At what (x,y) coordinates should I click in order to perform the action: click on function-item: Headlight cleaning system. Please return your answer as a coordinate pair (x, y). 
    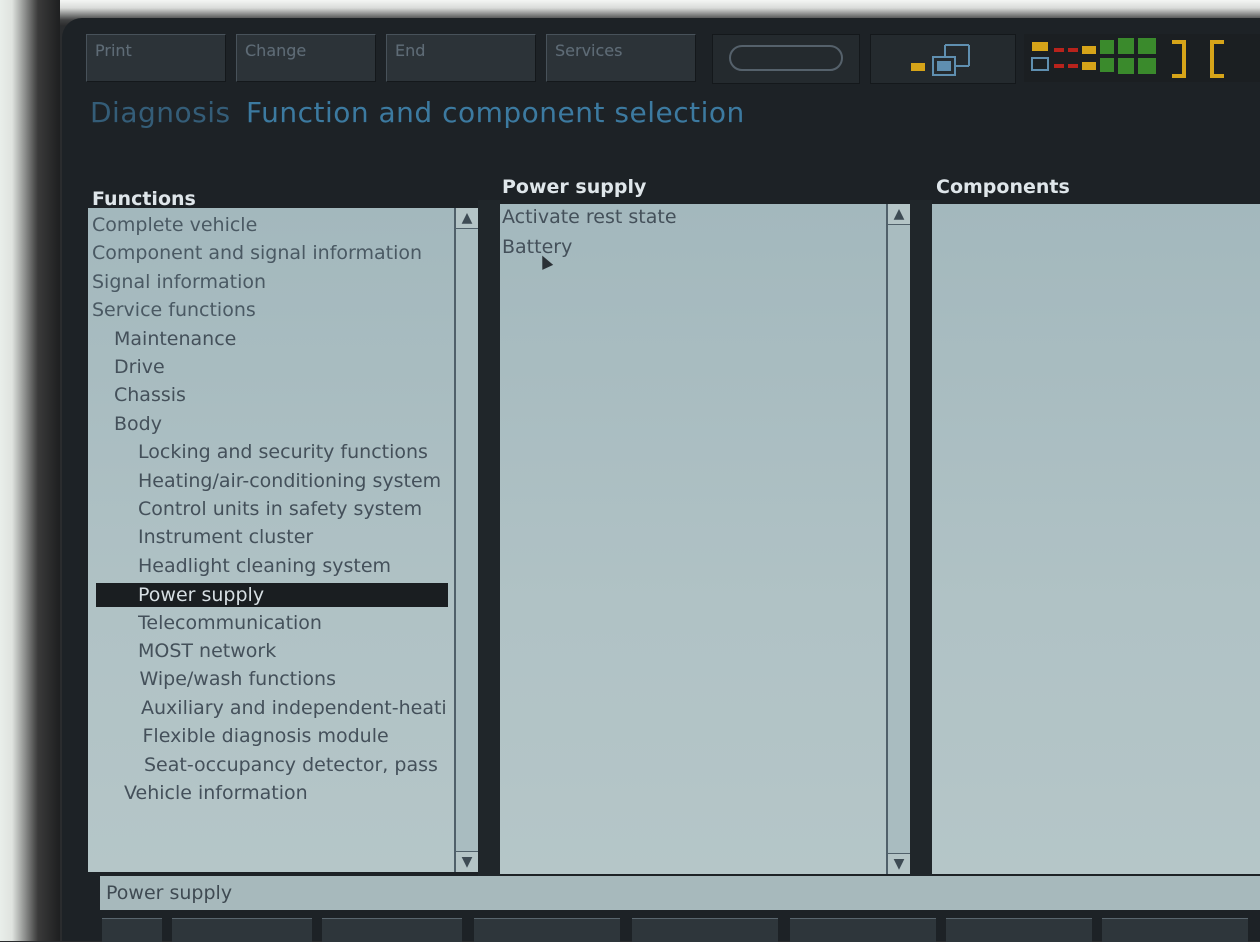
    Looking at the image, I should click on (295, 566).